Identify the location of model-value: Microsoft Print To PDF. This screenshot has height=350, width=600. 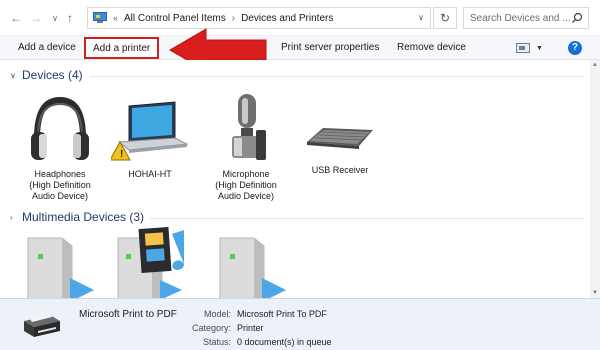
(282, 314).